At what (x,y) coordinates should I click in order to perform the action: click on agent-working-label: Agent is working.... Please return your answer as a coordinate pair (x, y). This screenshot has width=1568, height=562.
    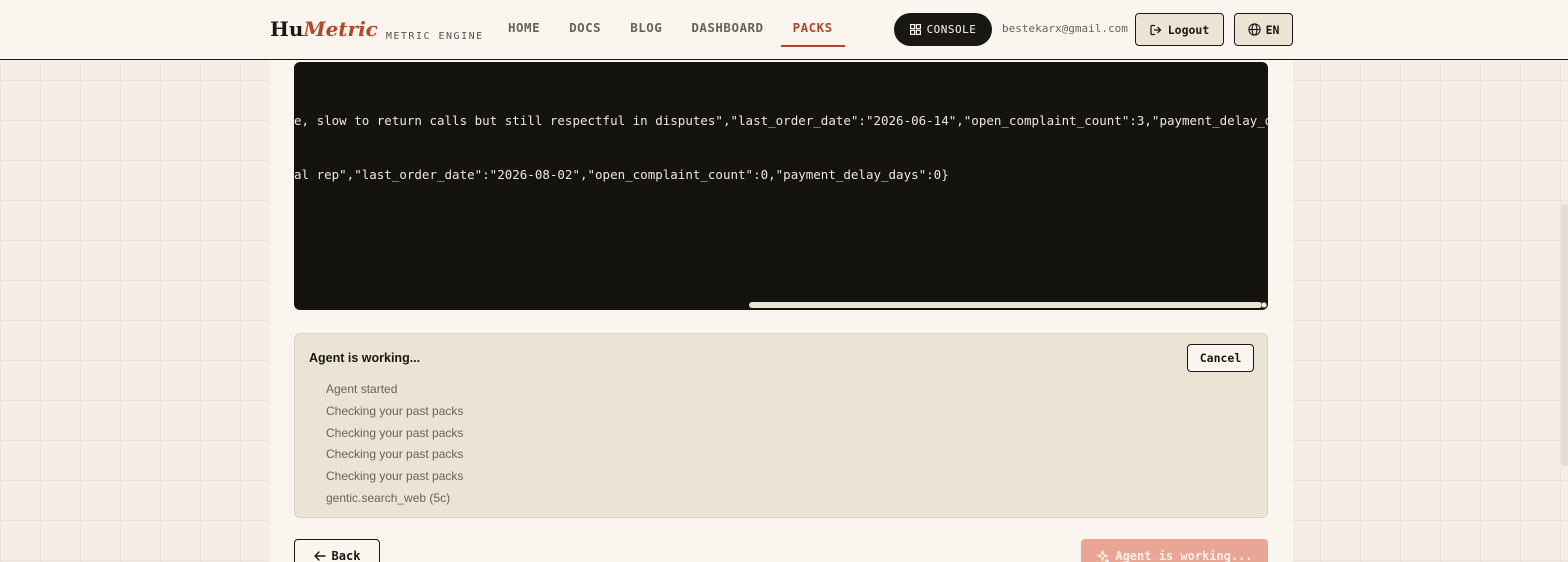
    Looking at the image, I should click on (1184, 555).